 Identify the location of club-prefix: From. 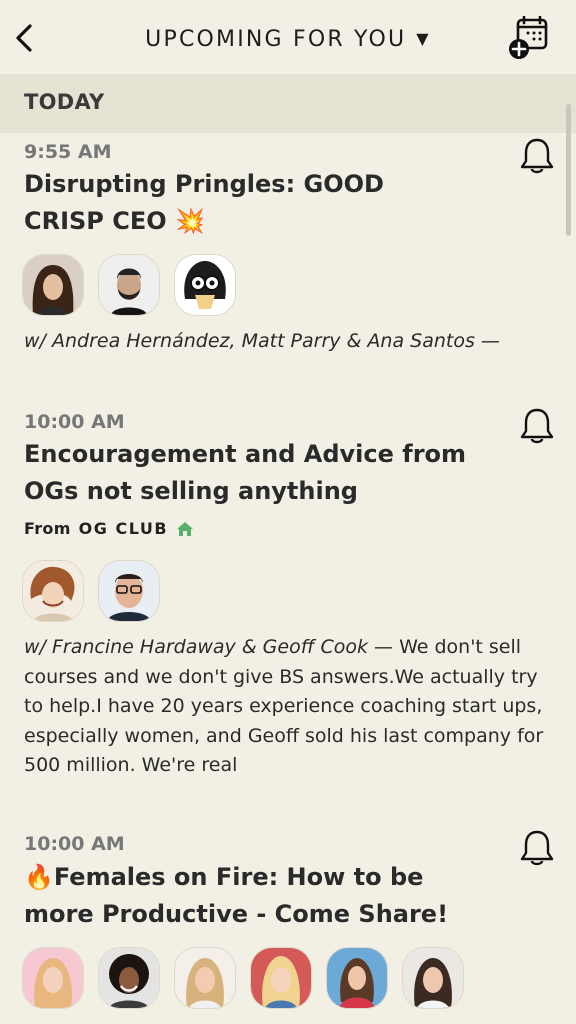
(47, 528).